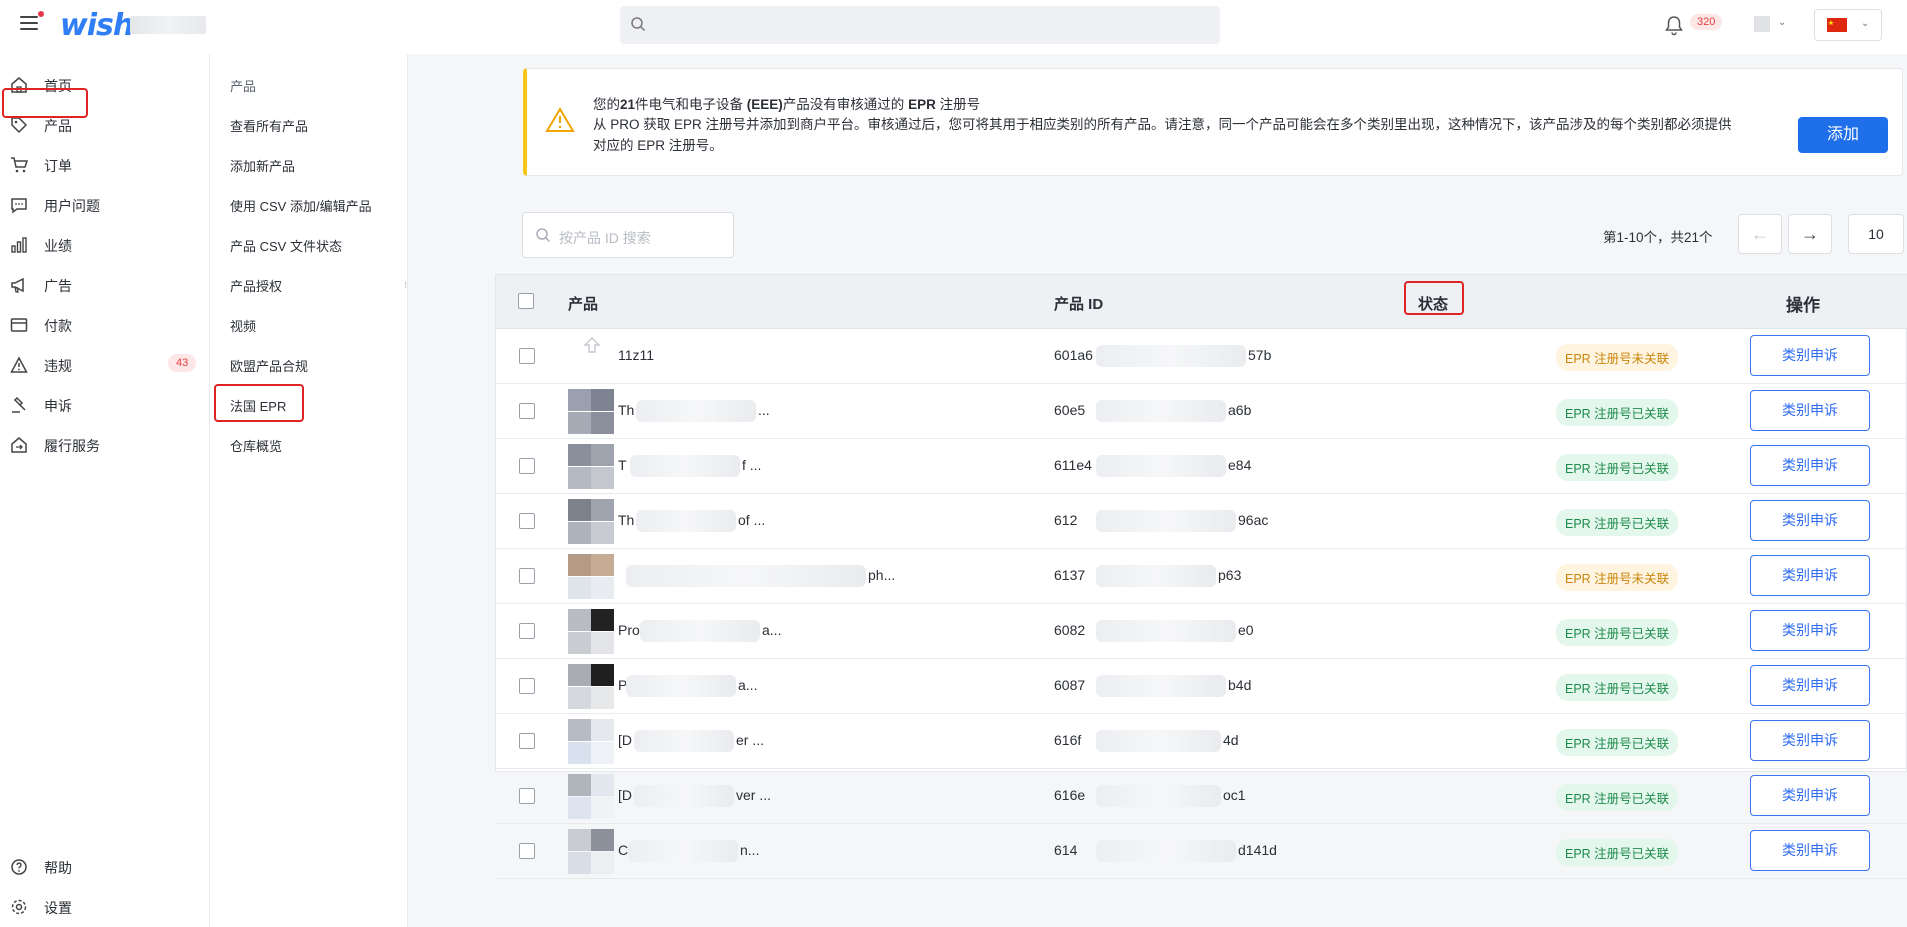  What do you see at coordinates (1843, 135) in the screenshot?
I see `add-button: 添加` at bounding box center [1843, 135].